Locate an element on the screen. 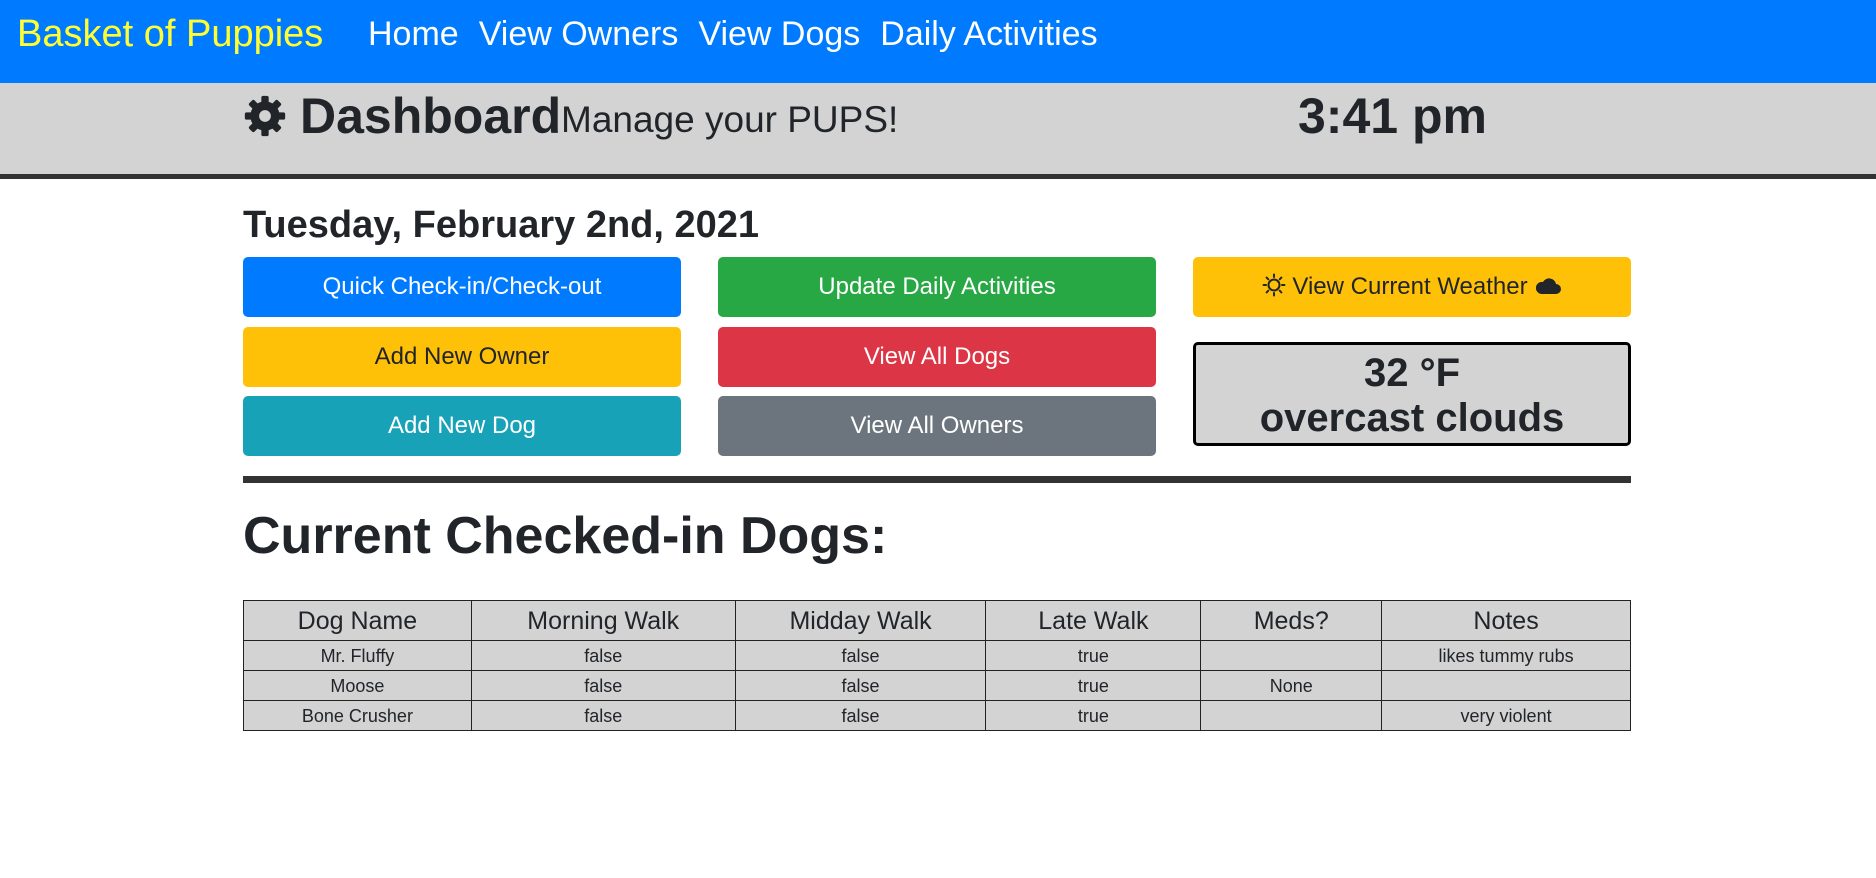 The width and height of the screenshot is (1876, 878). nav-link-view-owners: View Owners is located at coordinates (579, 34).